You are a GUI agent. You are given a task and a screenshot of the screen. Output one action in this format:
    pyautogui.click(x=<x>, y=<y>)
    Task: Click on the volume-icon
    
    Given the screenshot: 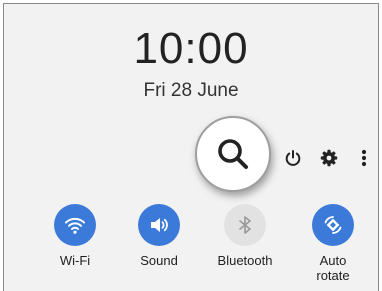 What is the action you would take?
    pyautogui.click(x=159, y=225)
    